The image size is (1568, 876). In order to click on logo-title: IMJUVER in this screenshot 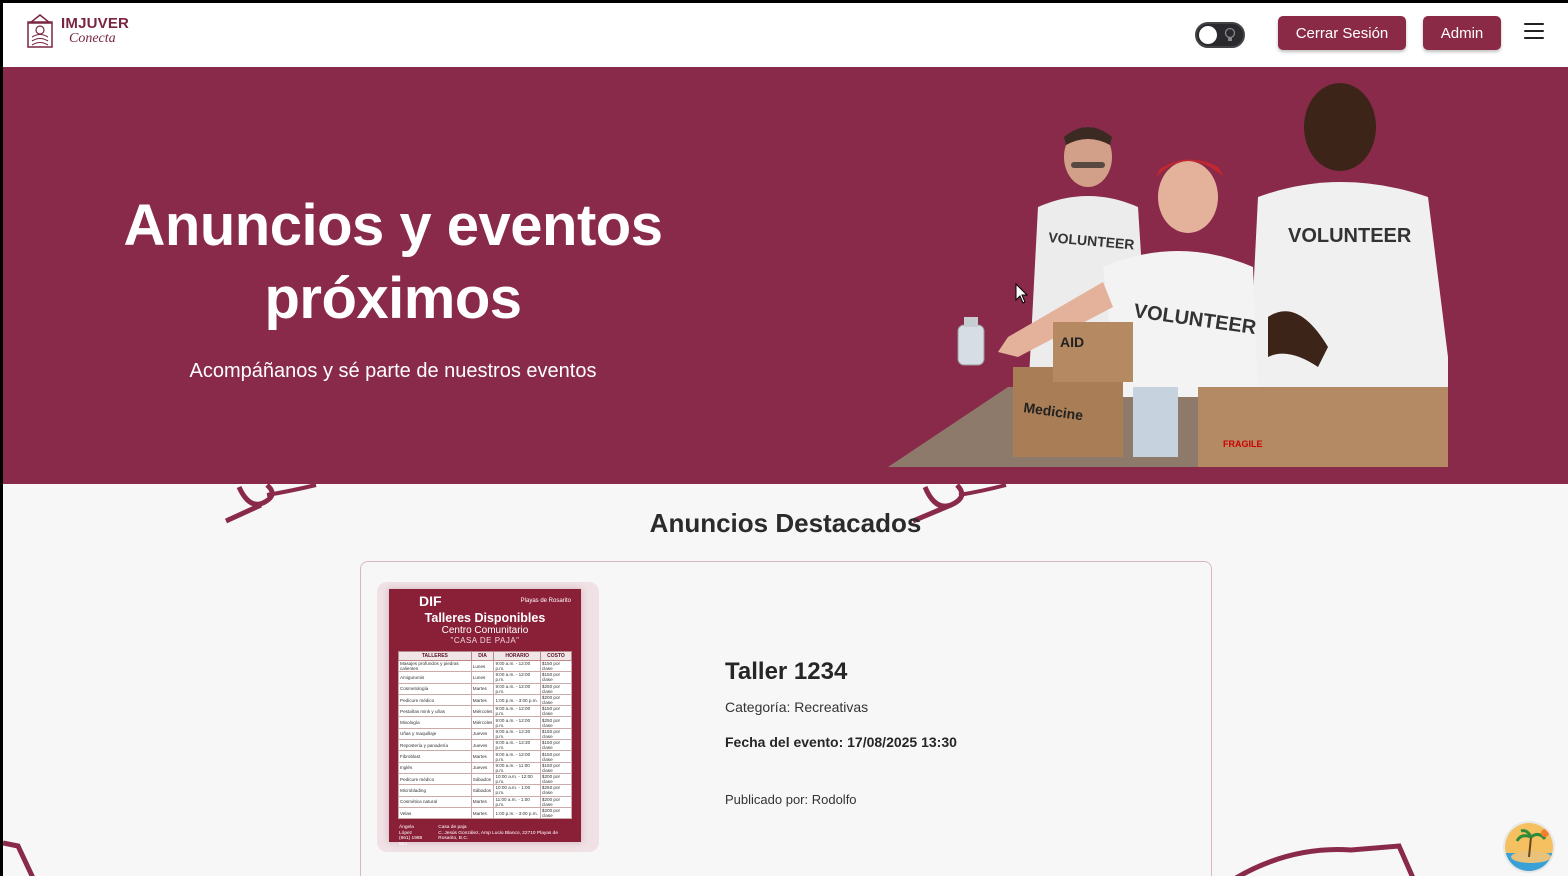, I will do `click(95, 23)`.